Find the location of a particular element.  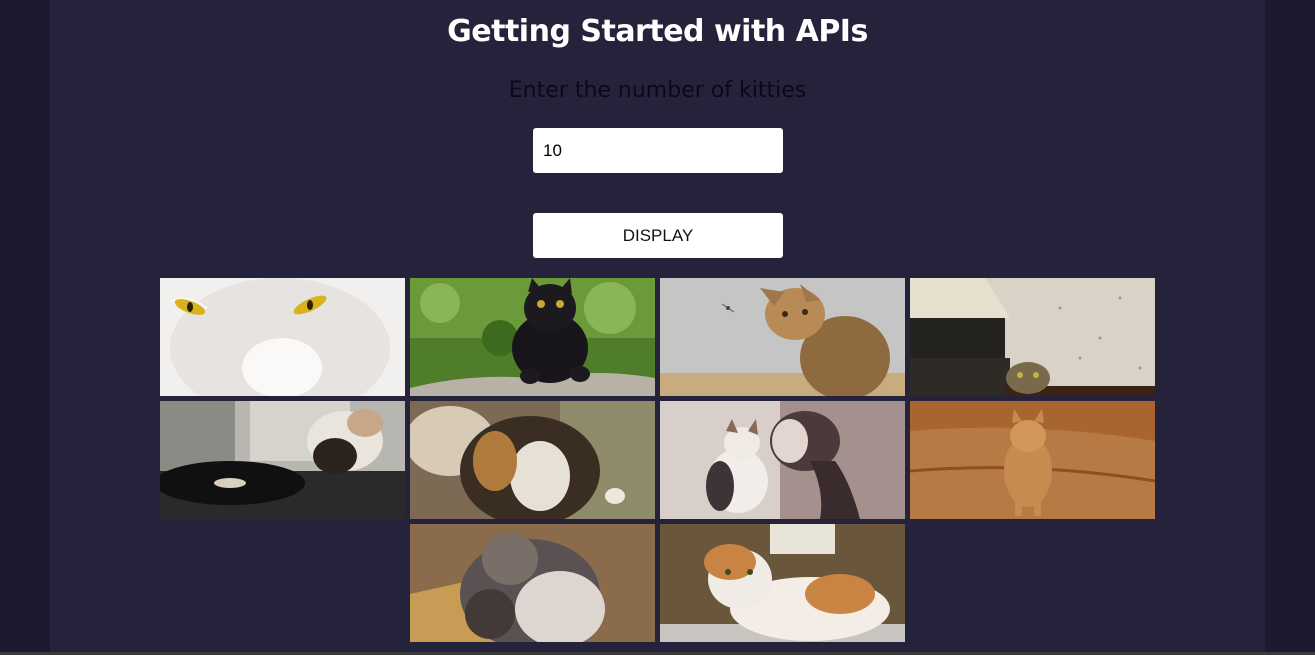

cat-on-record-player-image is located at coordinates (282, 460).